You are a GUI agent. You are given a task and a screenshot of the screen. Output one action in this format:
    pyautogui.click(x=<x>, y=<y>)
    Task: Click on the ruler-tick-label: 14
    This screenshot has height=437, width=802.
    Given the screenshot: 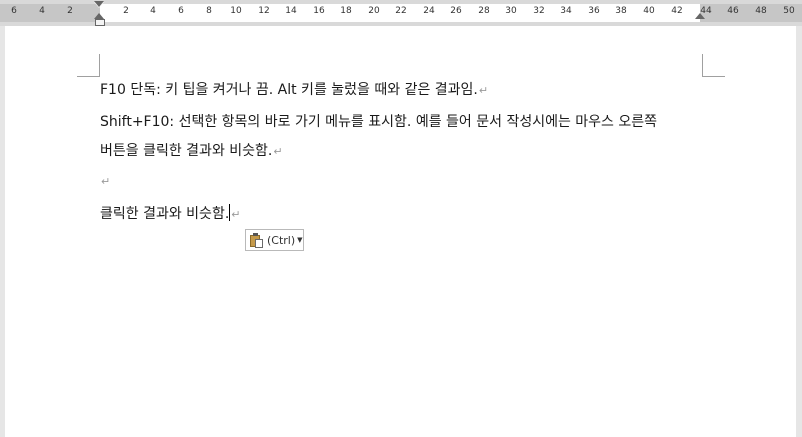 What is the action you would take?
    pyautogui.click(x=291, y=11)
    